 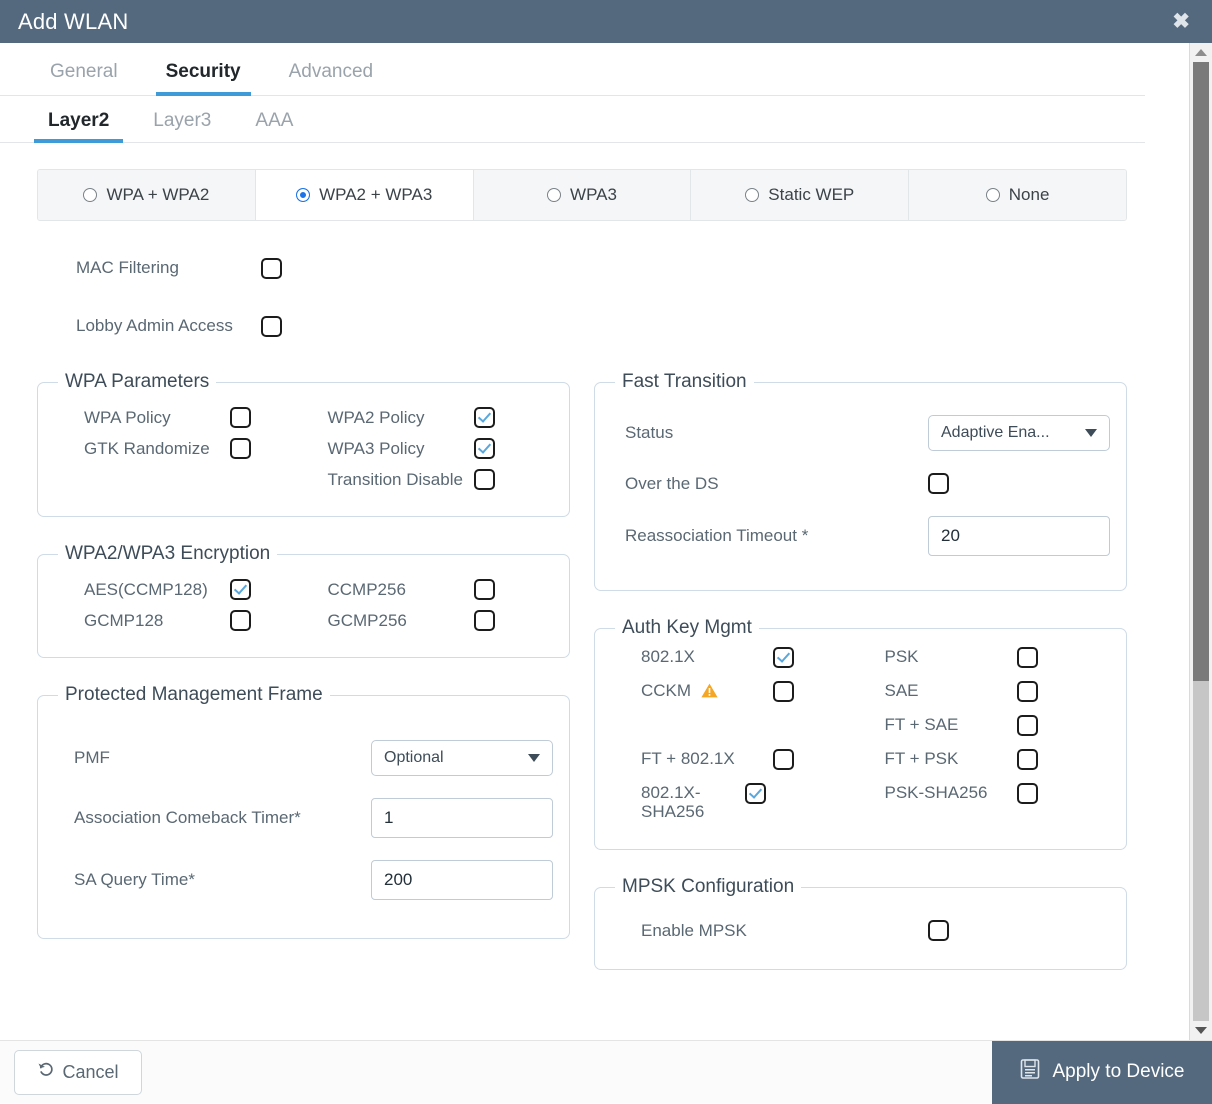 What do you see at coordinates (484, 589) in the screenshot?
I see `ccmp256-checkbox` at bounding box center [484, 589].